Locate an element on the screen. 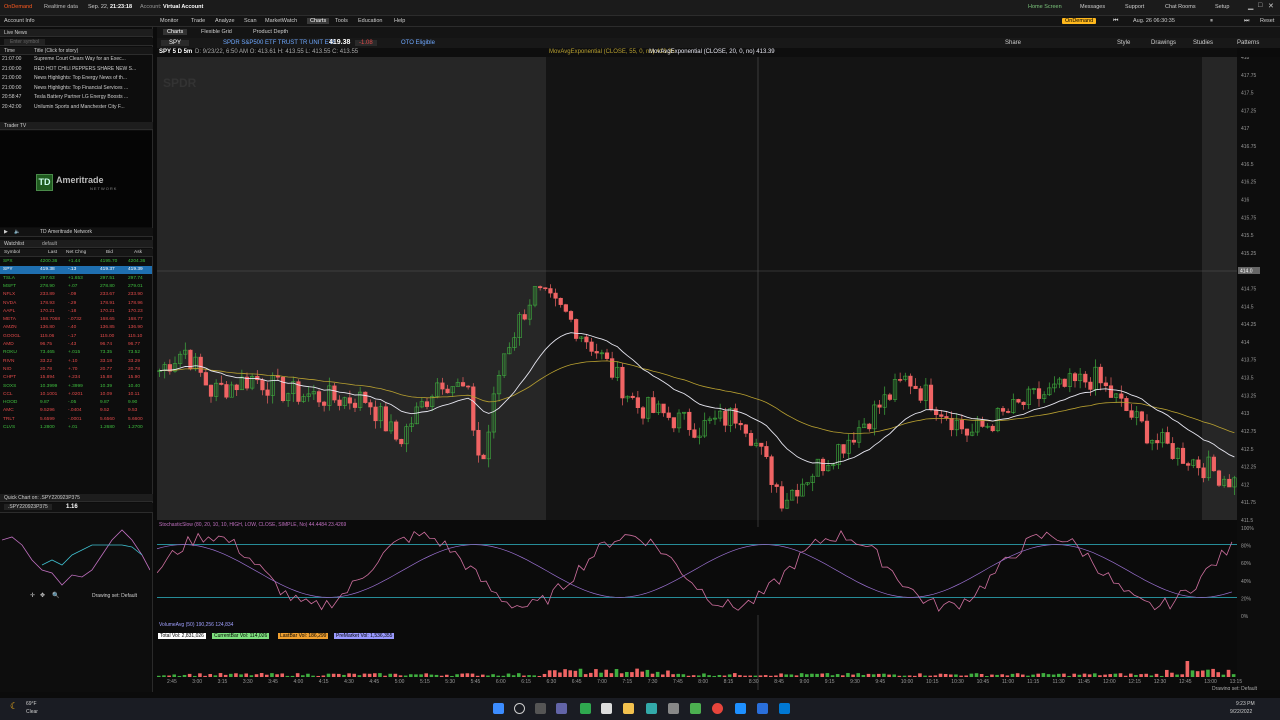  quick-symbol-input: .SPY220923P375 is located at coordinates (28, 507).